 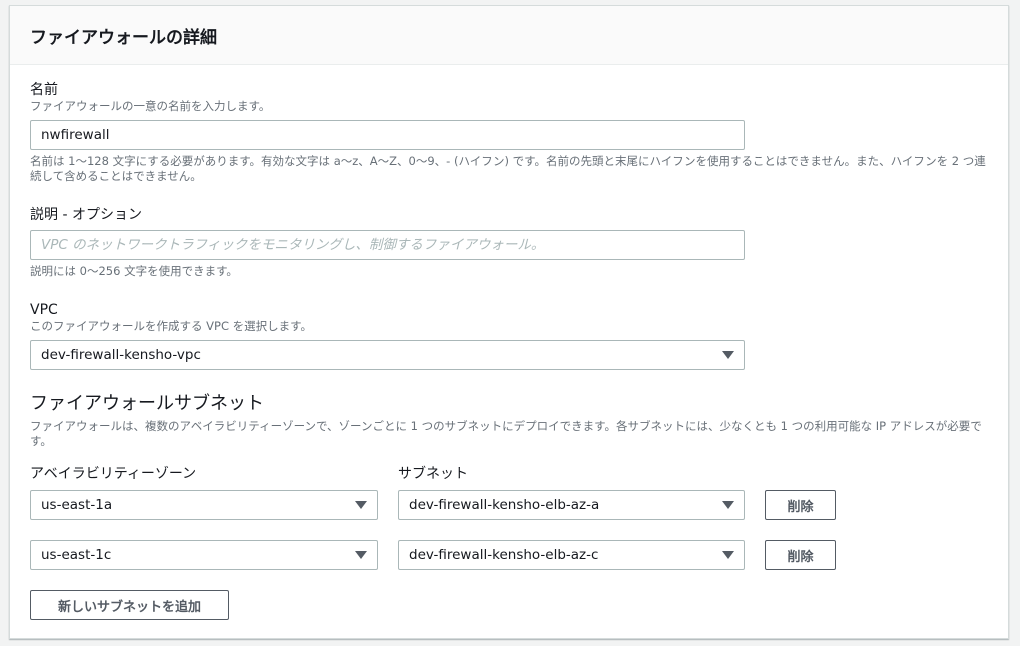 What do you see at coordinates (204, 505) in the screenshot?
I see `az-select-row-1: us-east-1a` at bounding box center [204, 505].